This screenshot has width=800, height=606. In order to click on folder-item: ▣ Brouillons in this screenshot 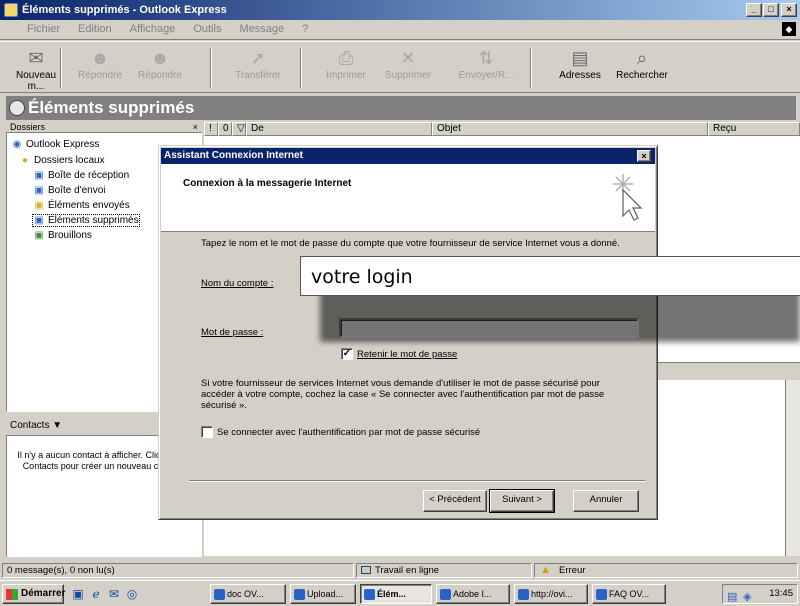, I will do `click(62, 235)`.